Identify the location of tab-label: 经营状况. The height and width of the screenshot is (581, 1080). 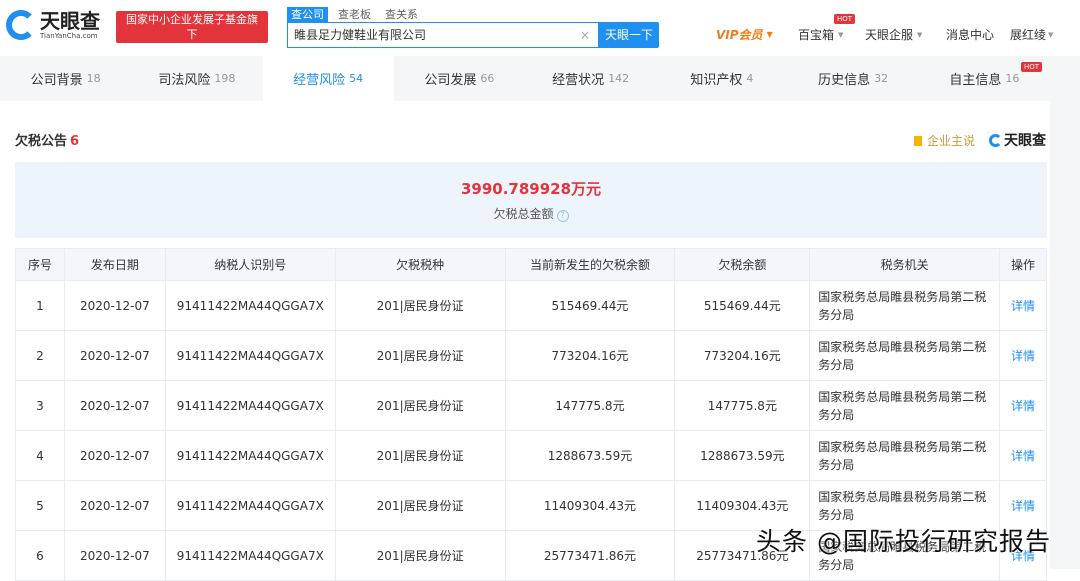
(578, 80).